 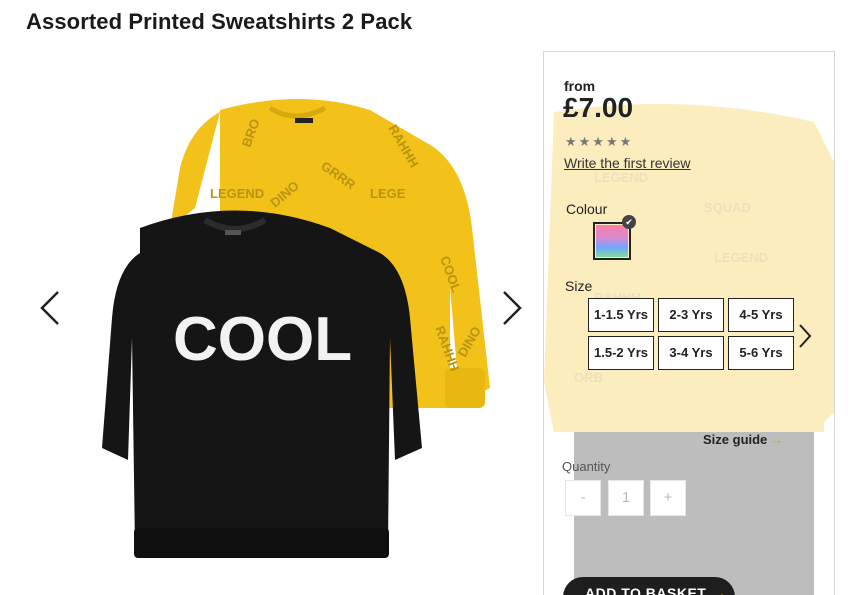 I want to click on previous-image-arrow, so click(x=50, y=308).